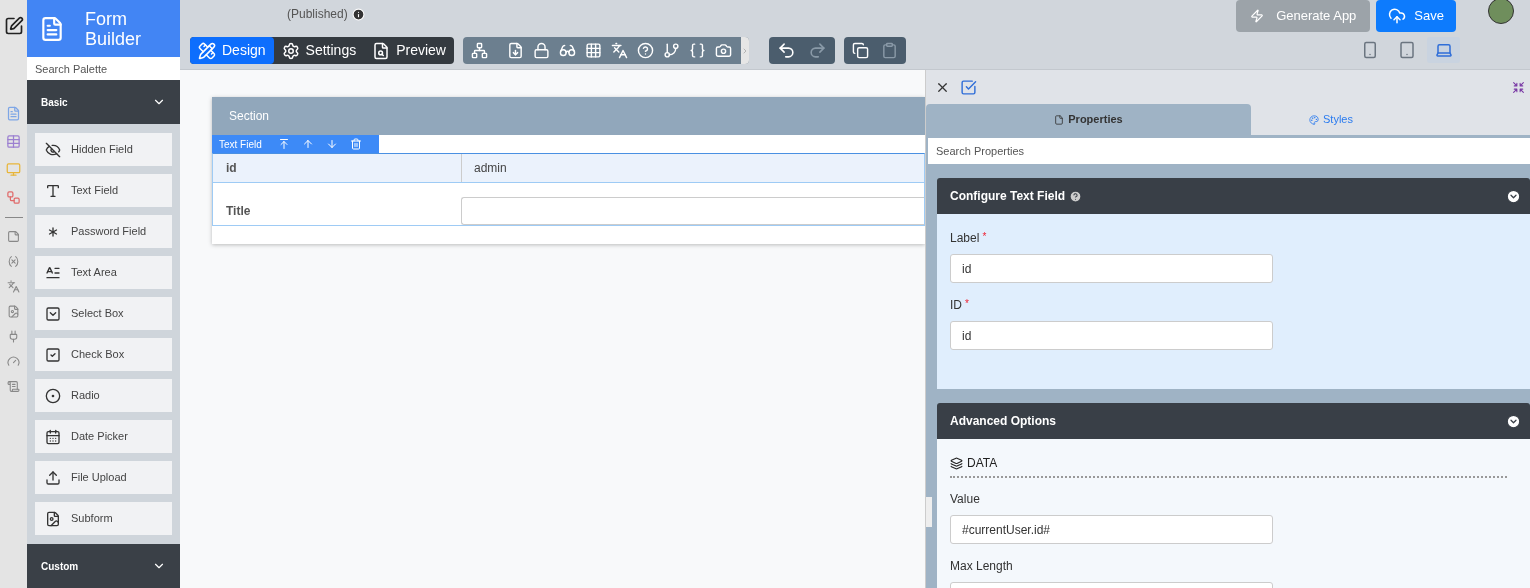 This screenshot has height=588, width=1530. Describe the element at coordinates (1501, 12) in the screenshot. I see `avatar` at that location.